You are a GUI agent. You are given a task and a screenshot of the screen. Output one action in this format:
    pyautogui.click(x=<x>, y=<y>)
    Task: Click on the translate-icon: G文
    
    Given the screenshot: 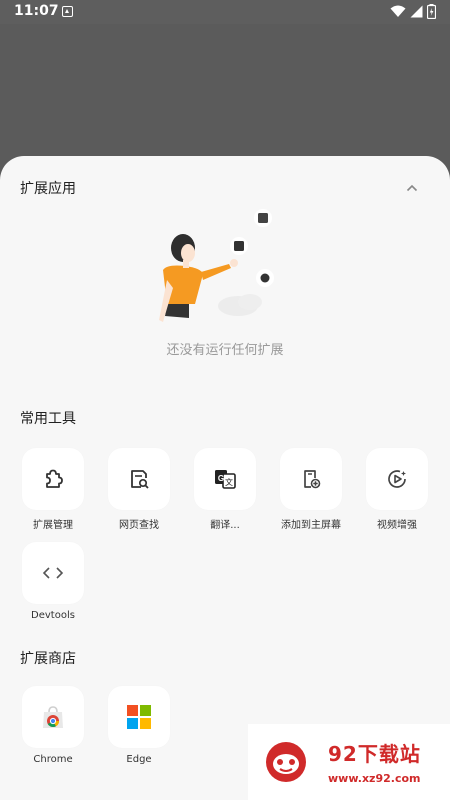 What is the action you would take?
    pyautogui.click(x=225, y=479)
    